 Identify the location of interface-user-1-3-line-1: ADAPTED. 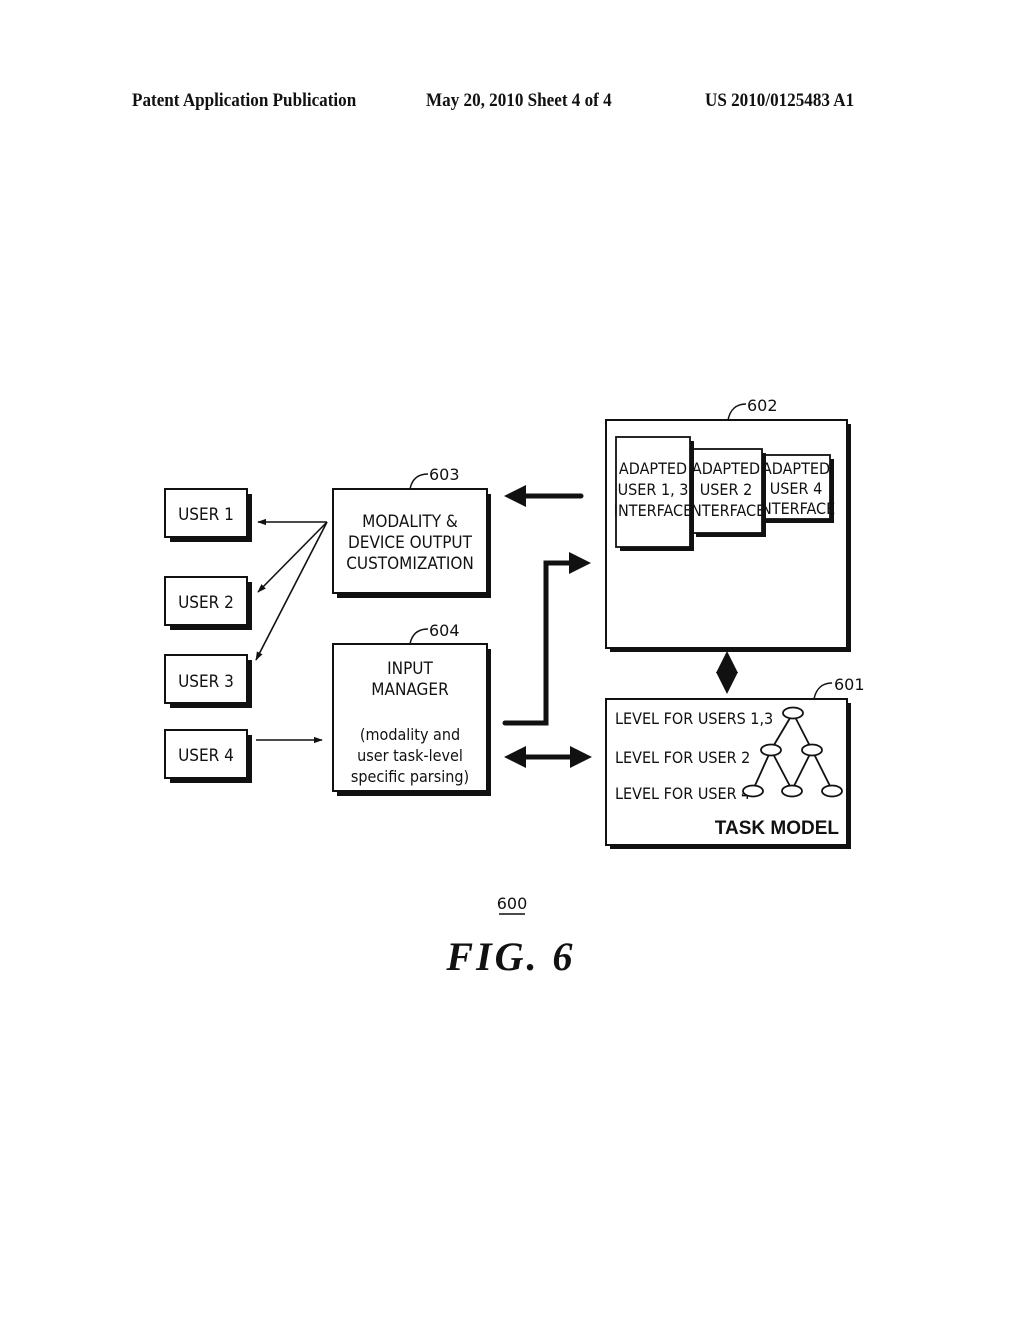
(653, 468).